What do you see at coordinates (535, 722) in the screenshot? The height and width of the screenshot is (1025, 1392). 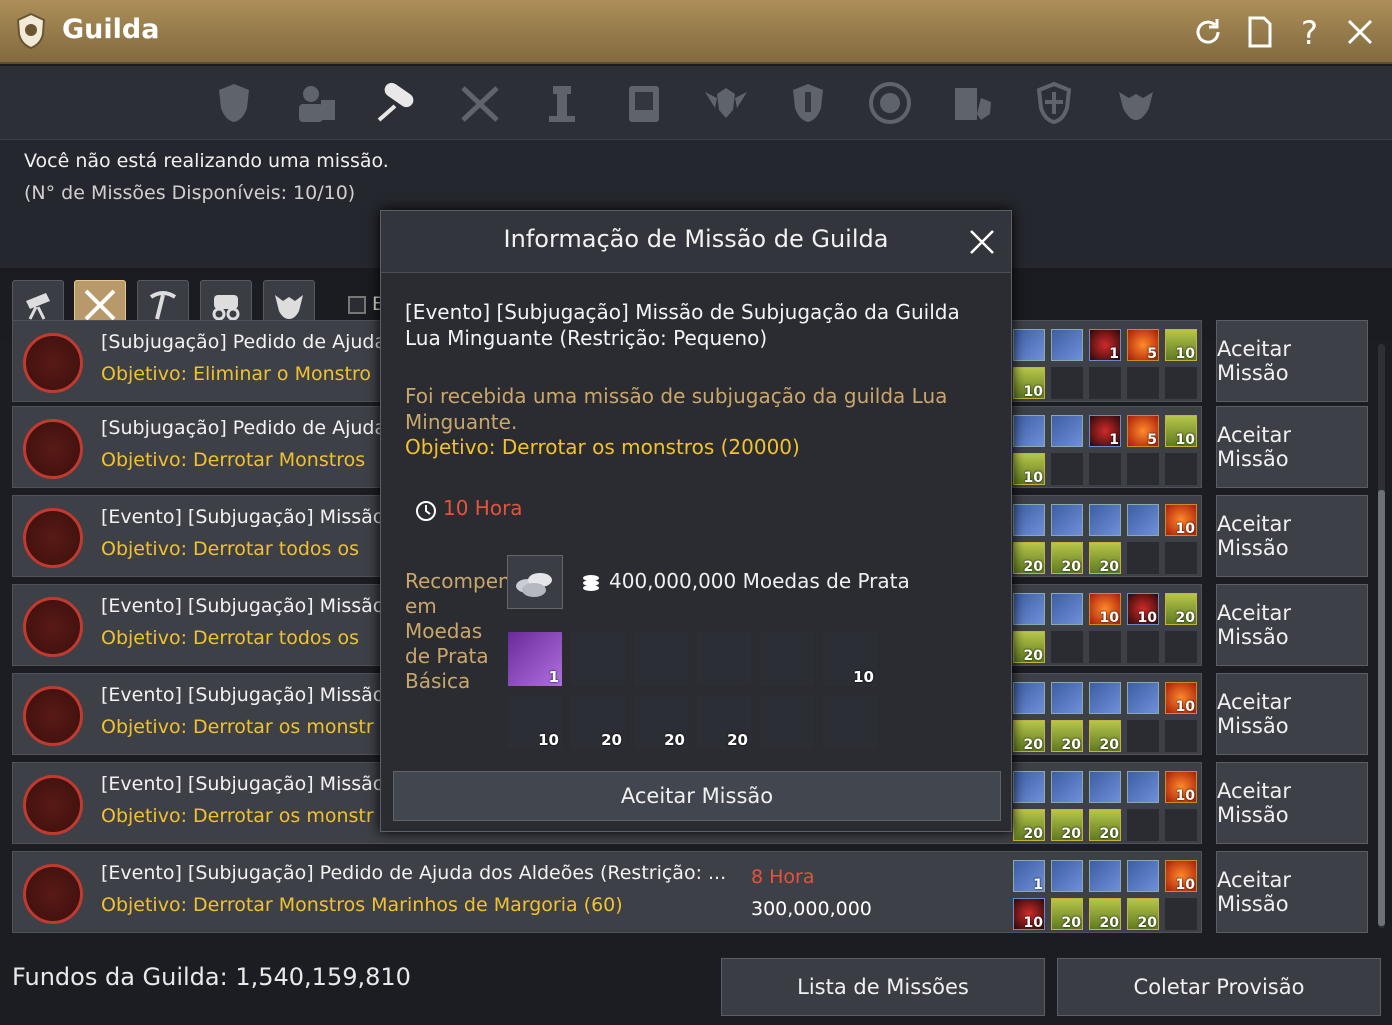 I see `orb-item-icon: 10` at bounding box center [535, 722].